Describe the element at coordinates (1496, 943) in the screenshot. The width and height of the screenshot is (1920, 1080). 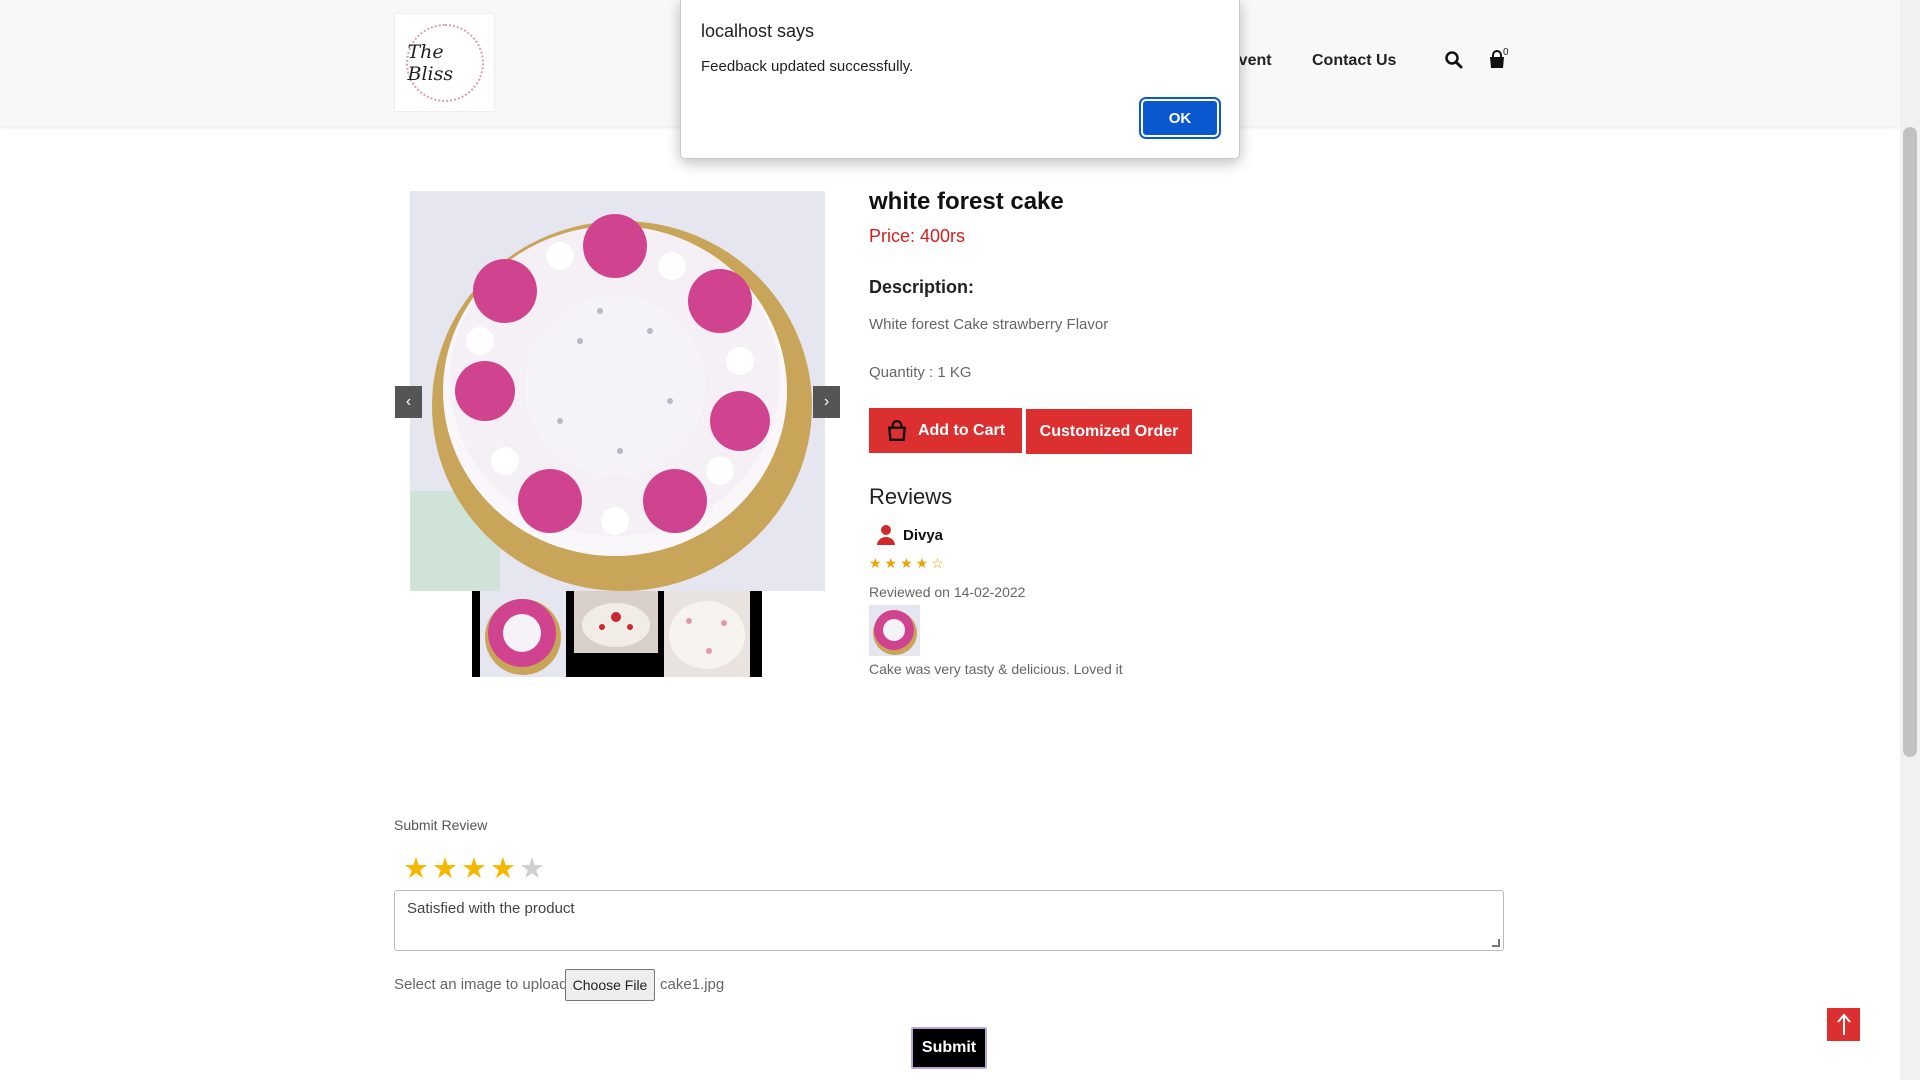
I see `resize-handle` at that location.